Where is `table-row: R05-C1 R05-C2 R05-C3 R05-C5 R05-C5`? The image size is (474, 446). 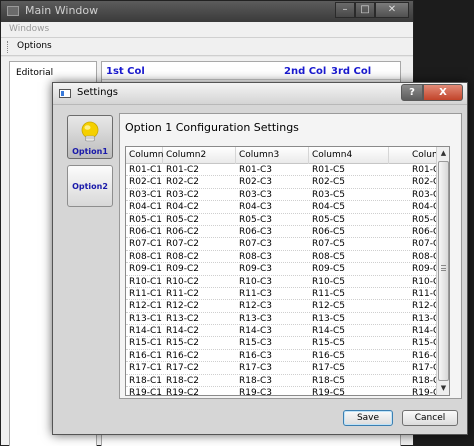
table-row: R05-C1 R05-C2 R05-C3 R05-C5 R05-C5 is located at coordinates (285, 220).